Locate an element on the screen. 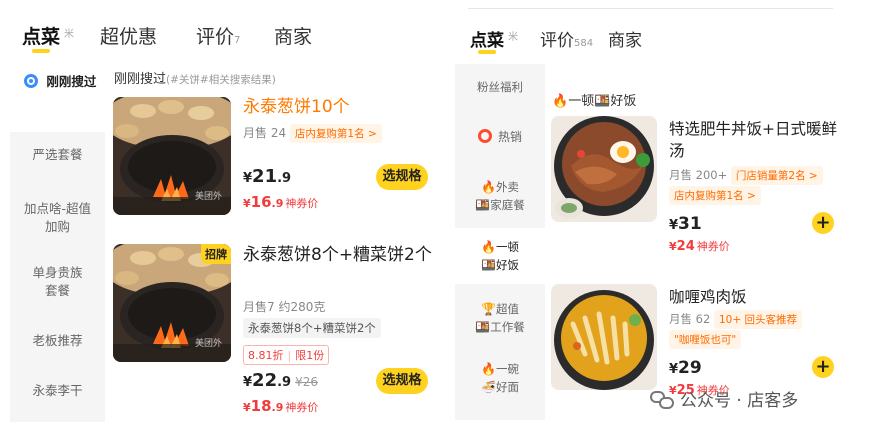 This screenshot has height=431, width=887. dish-price: ¥22.9 ¥26 is located at coordinates (280, 380).